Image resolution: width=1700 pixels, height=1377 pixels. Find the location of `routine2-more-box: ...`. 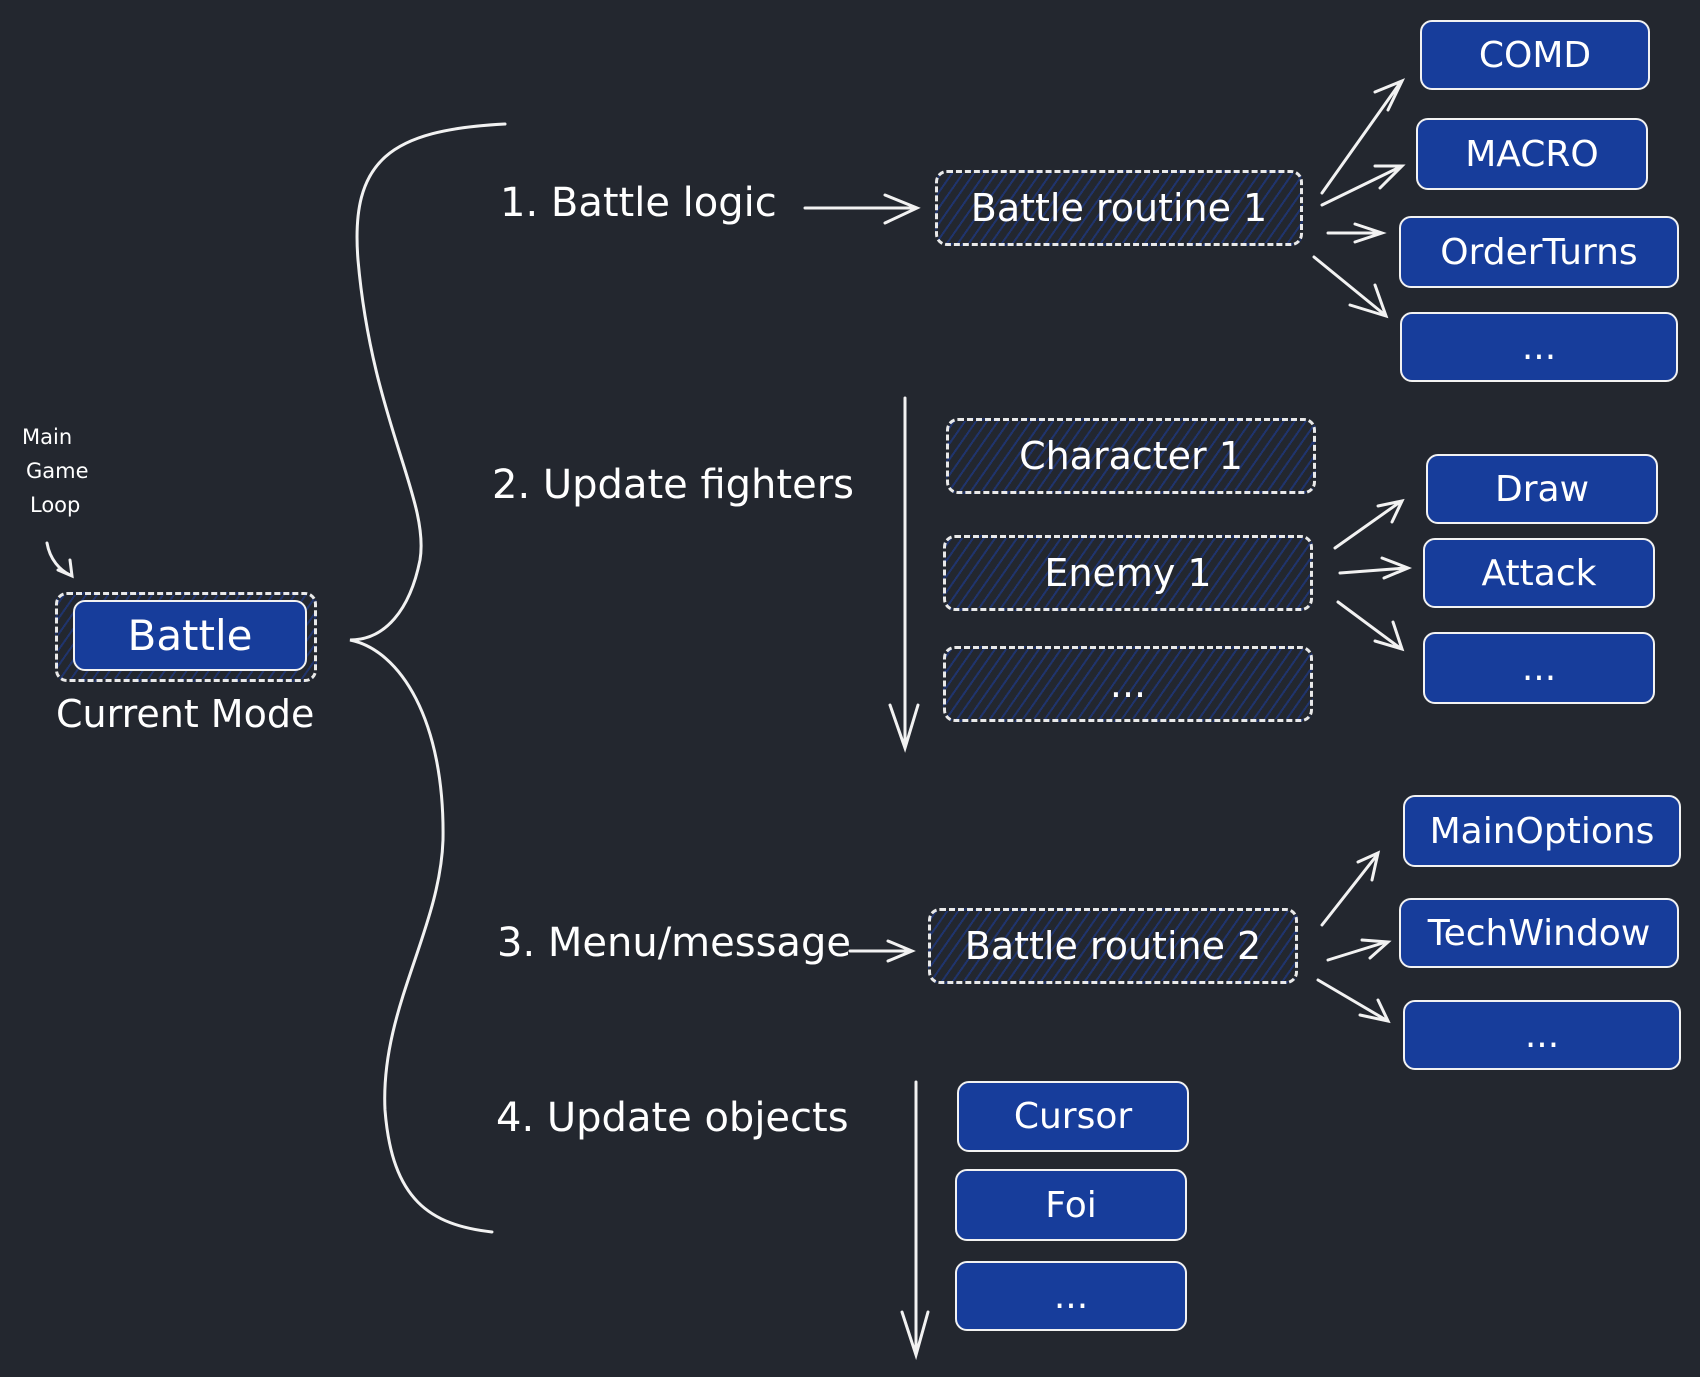

routine2-more-box: ... is located at coordinates (1542, 1035).